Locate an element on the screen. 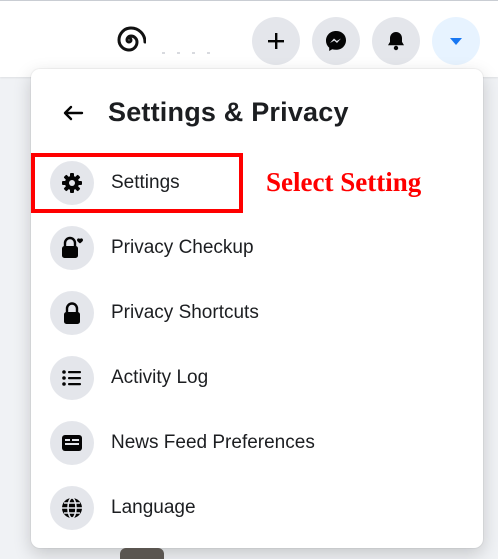 This screenshot has width=498, height=559. highlight-box is located at coordinates (137, 183).